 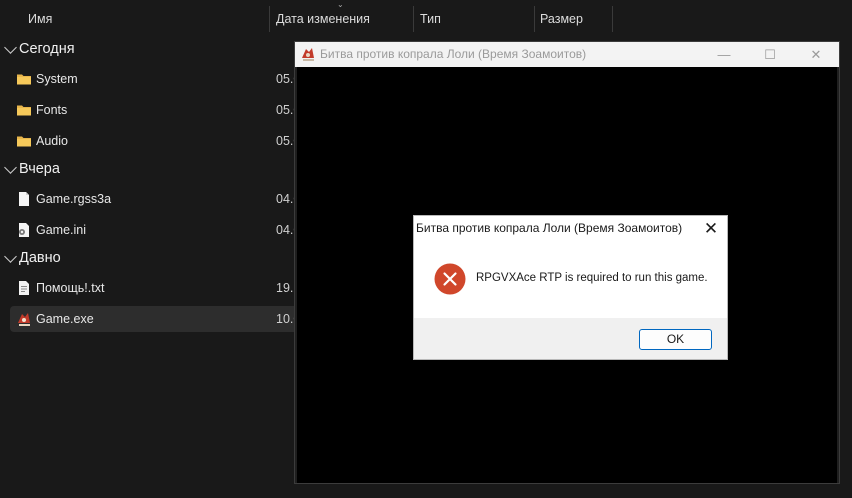 I want to click on group-label: Сегодня, so click(x=47, y=49).